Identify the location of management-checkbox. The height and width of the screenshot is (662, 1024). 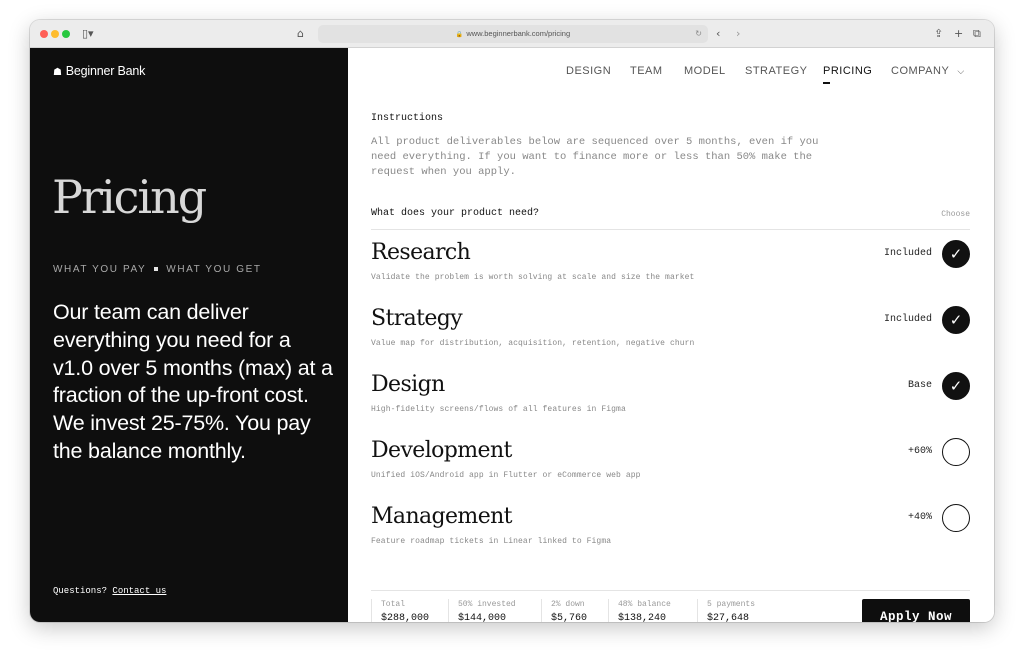
(956, 518).